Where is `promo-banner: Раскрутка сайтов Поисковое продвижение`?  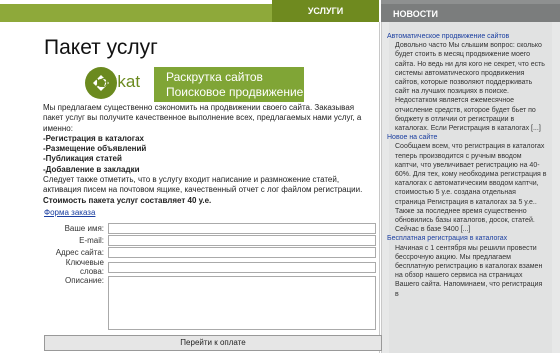
promo-banner: Раскрутка сайтов Поисковое продвижение is located at coordinates (229, 84).